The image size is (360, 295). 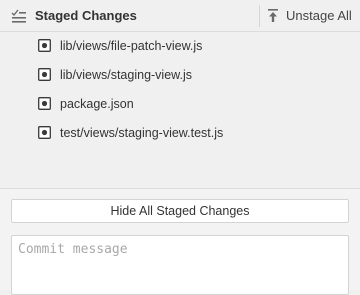 What do you see at coordinates (180, 211) in the screenshot?
I see `hide-all-staged-changes-button: Hide All Staged Changes` at bounding box center [180, 211].